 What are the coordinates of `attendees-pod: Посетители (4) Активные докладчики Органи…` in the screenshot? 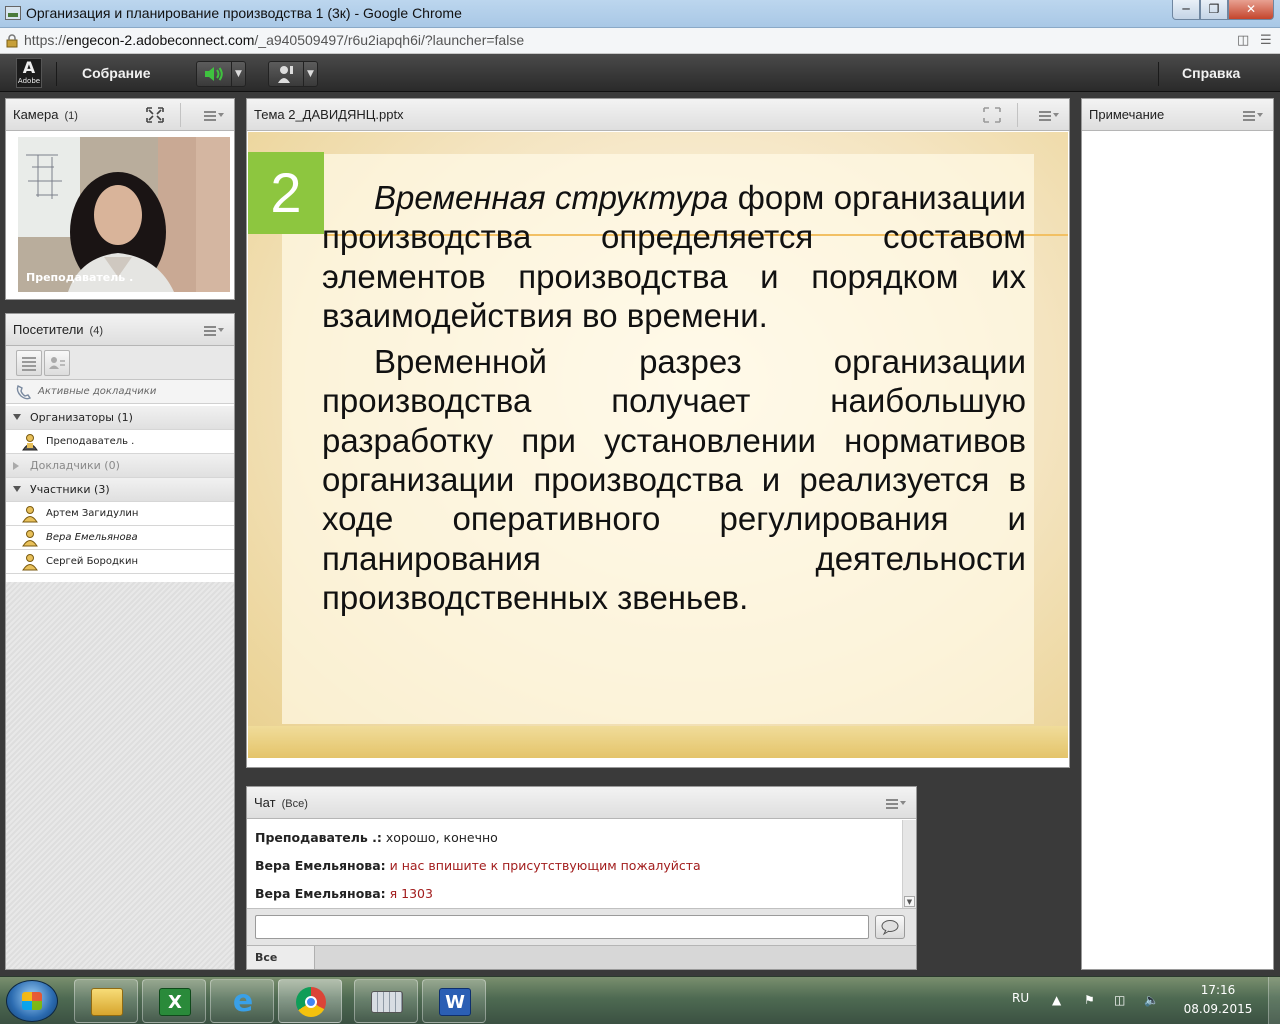 It's located at (120, 641).